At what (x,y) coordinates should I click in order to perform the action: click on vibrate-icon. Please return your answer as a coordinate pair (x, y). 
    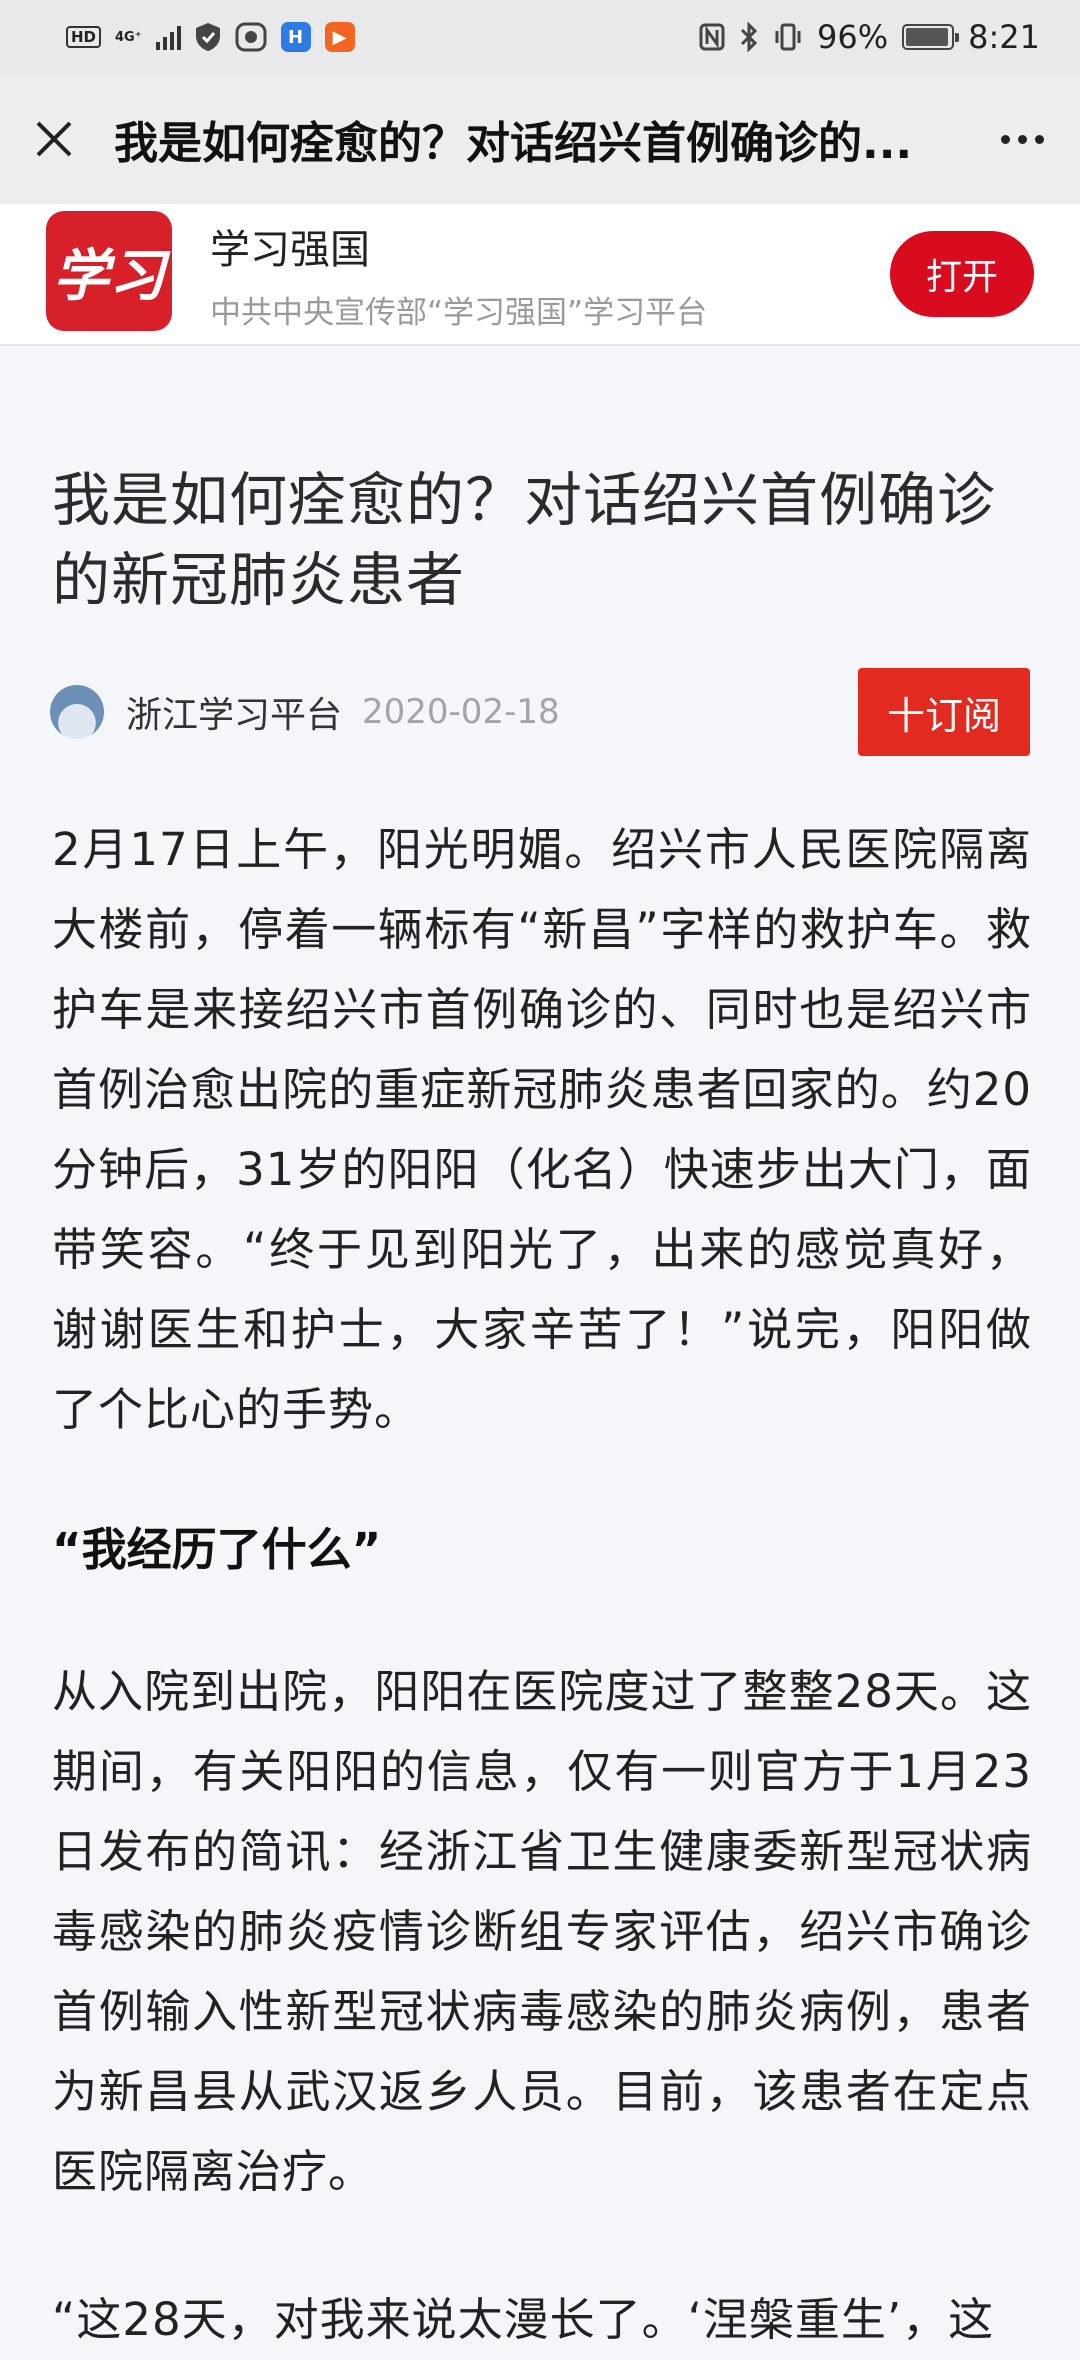
    Looking at the image, I should click on (788, 37).